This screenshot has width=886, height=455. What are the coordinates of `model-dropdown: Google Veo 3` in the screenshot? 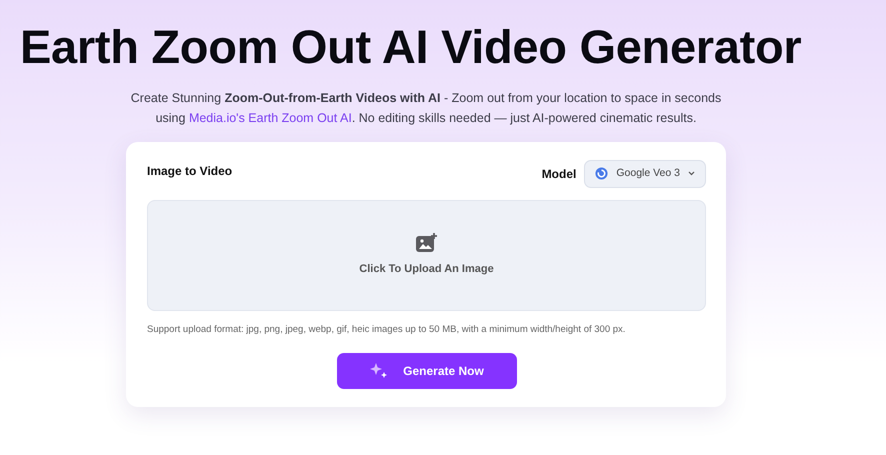 It's located at (645, 174).